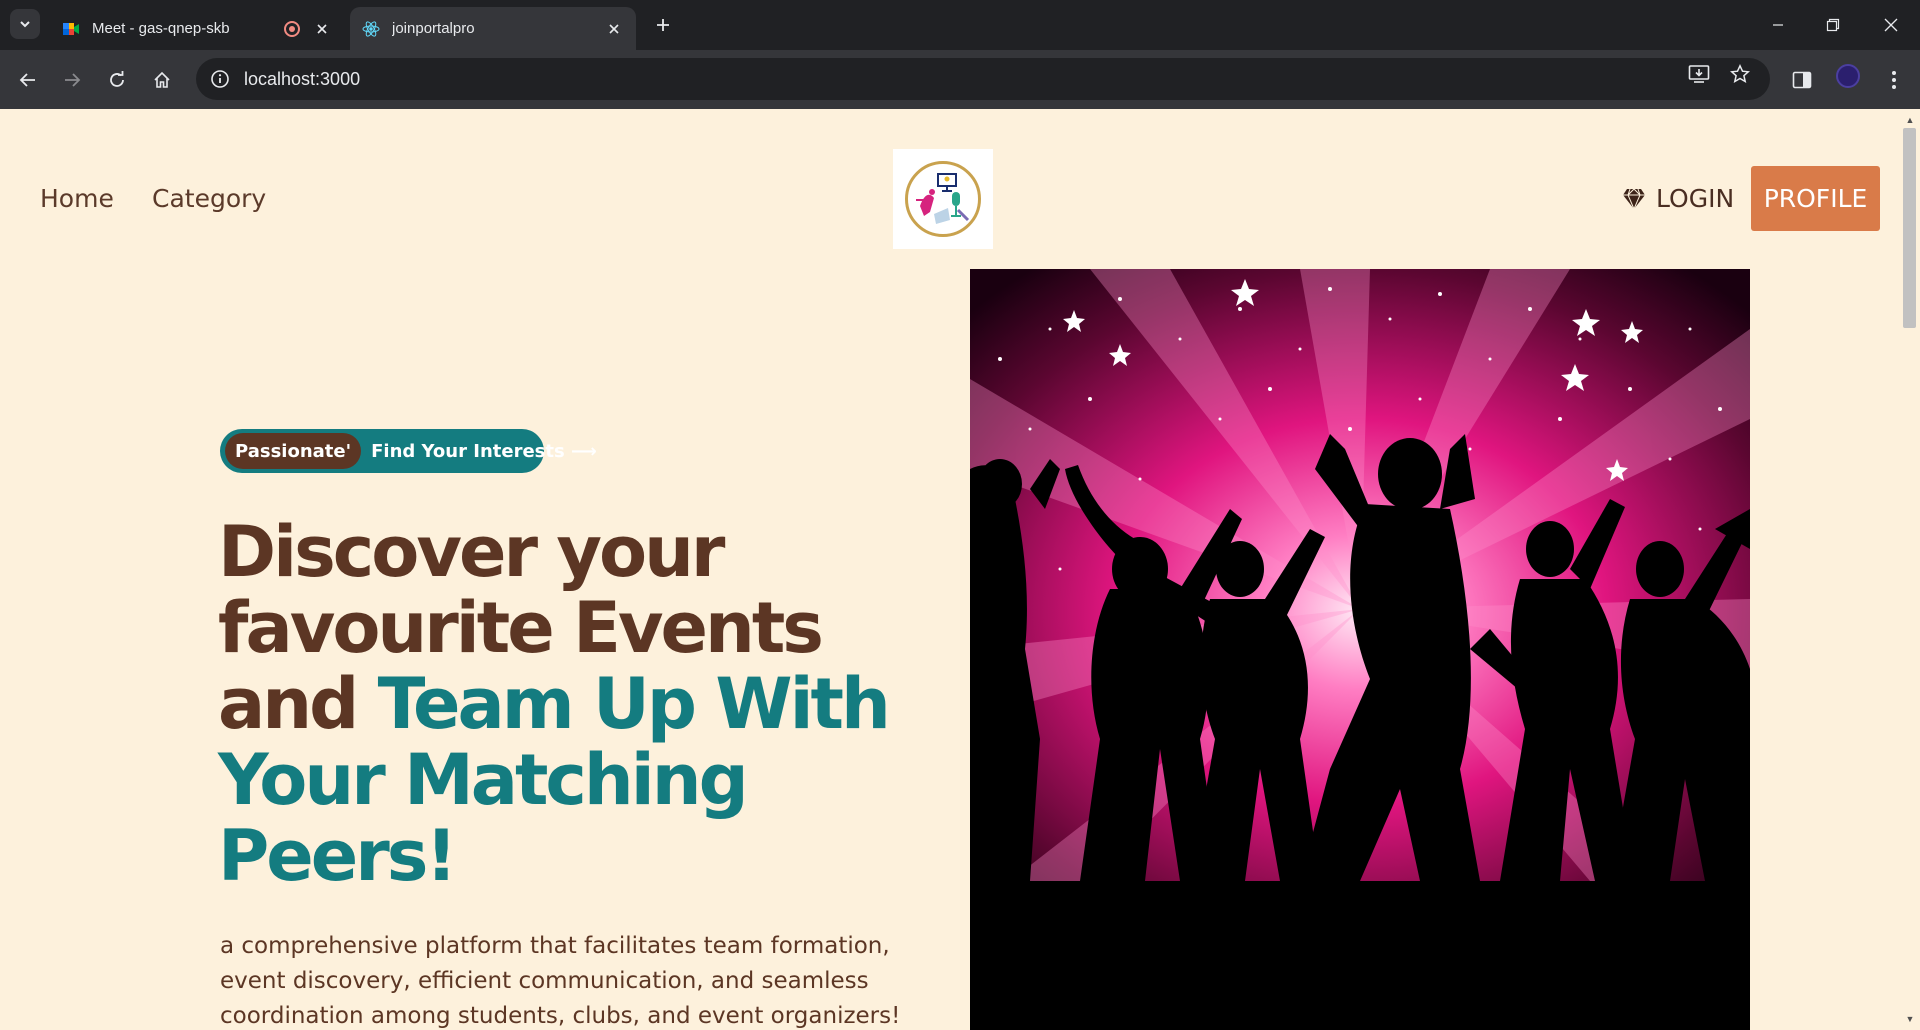 This screenshot has height=1030, width=1920. What do you see at coordinates (302, 79) in the screenshot?
I see `url-text: localhost:3000` at bounding box center [302, 79].